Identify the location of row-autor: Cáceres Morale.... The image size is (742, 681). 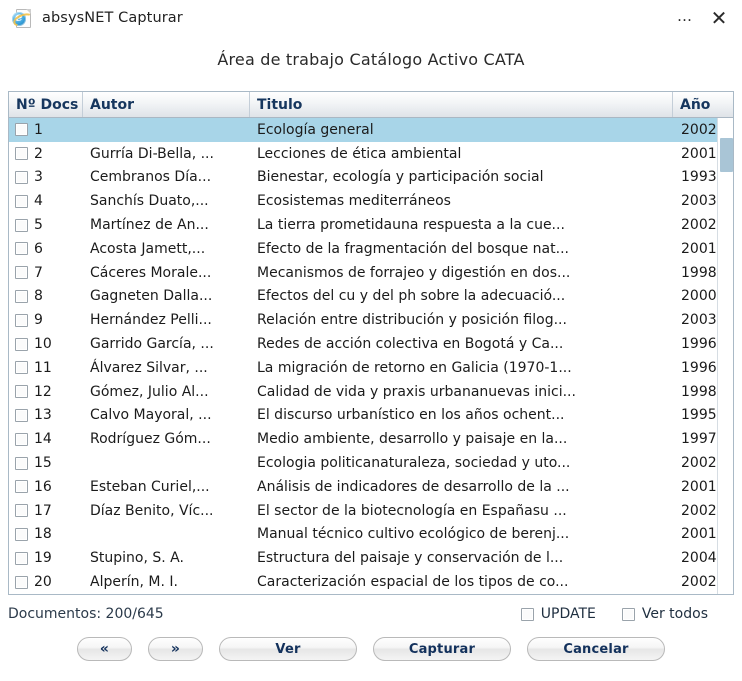
(151, 272).